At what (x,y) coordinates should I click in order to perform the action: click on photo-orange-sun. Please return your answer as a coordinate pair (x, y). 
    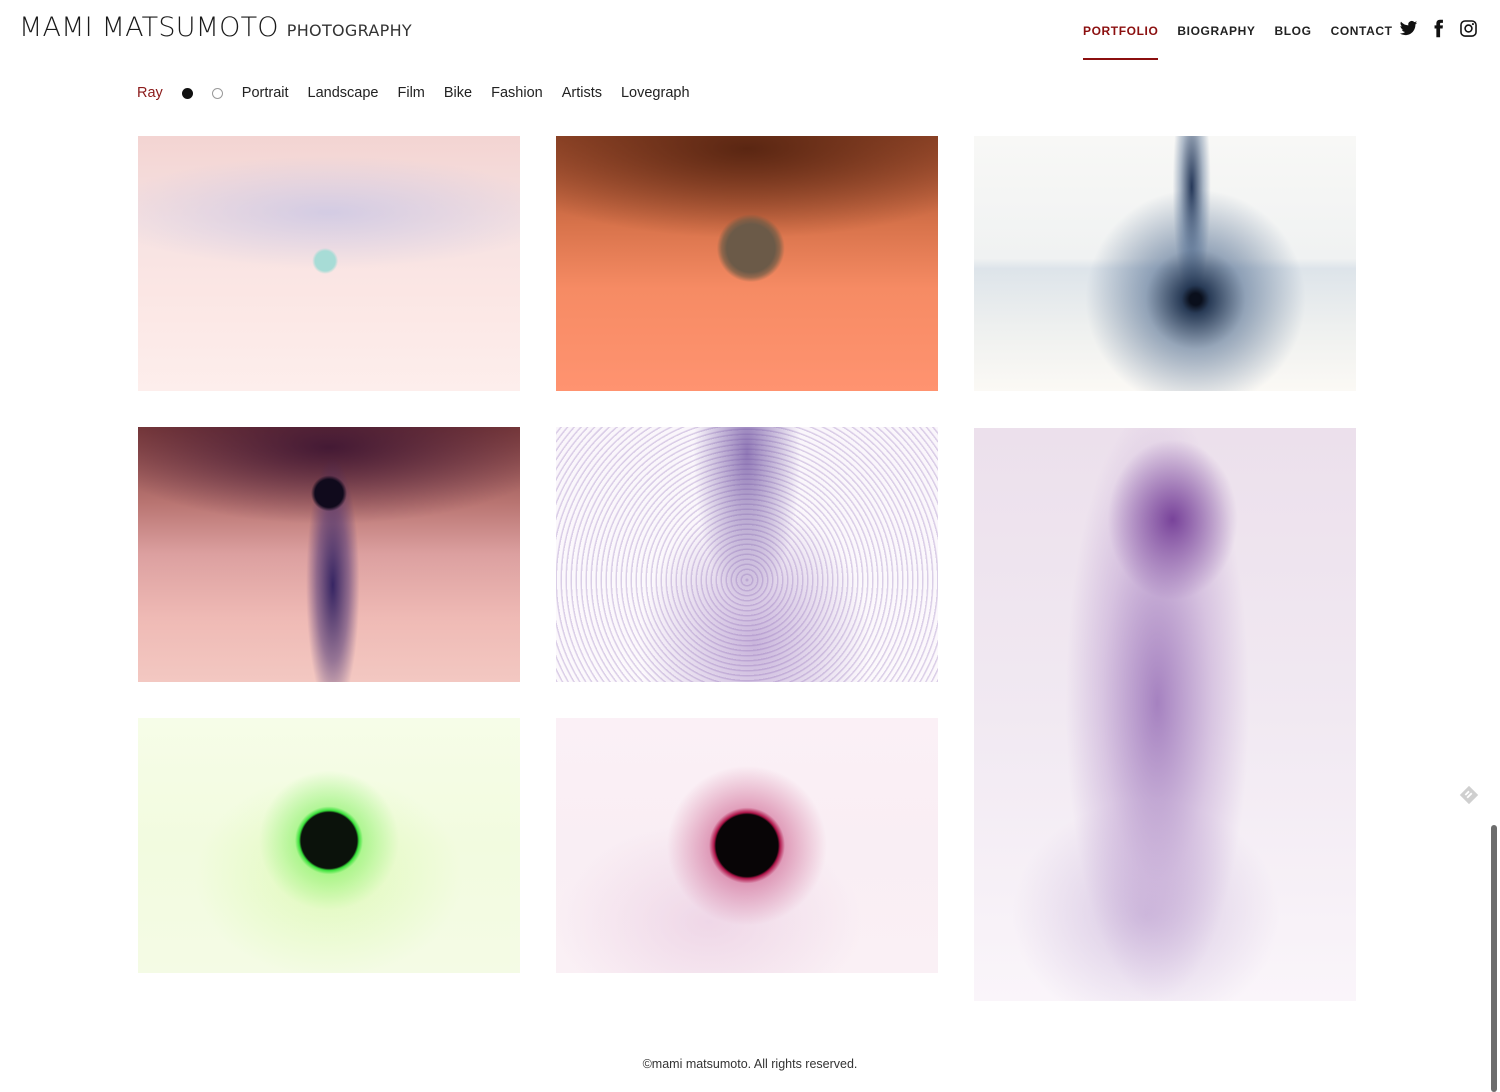
    Looking at the image, I should click on (747, 263).